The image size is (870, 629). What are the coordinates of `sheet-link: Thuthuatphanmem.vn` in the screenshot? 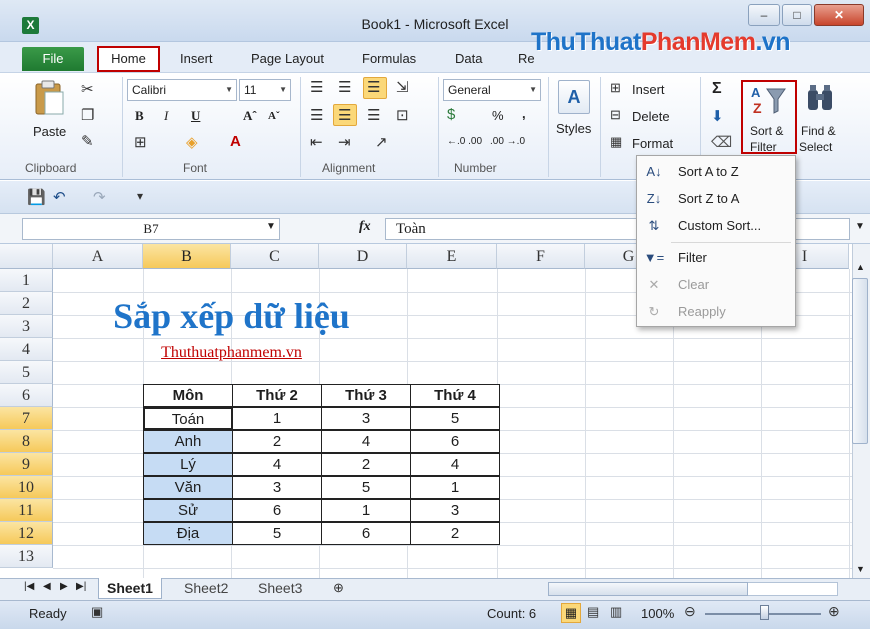 It's located at (231, 353).